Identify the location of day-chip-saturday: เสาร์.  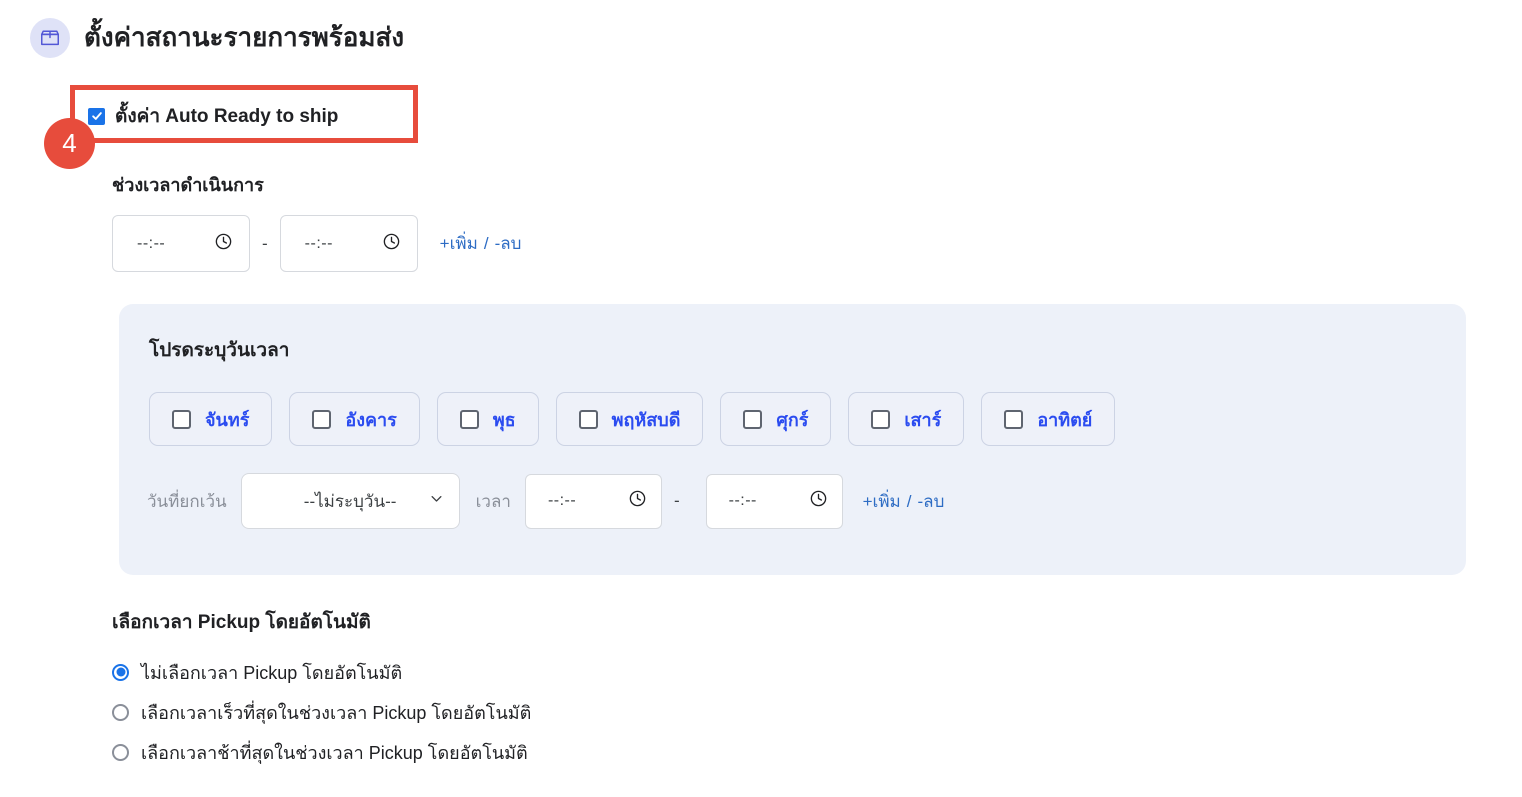
(906, 419).